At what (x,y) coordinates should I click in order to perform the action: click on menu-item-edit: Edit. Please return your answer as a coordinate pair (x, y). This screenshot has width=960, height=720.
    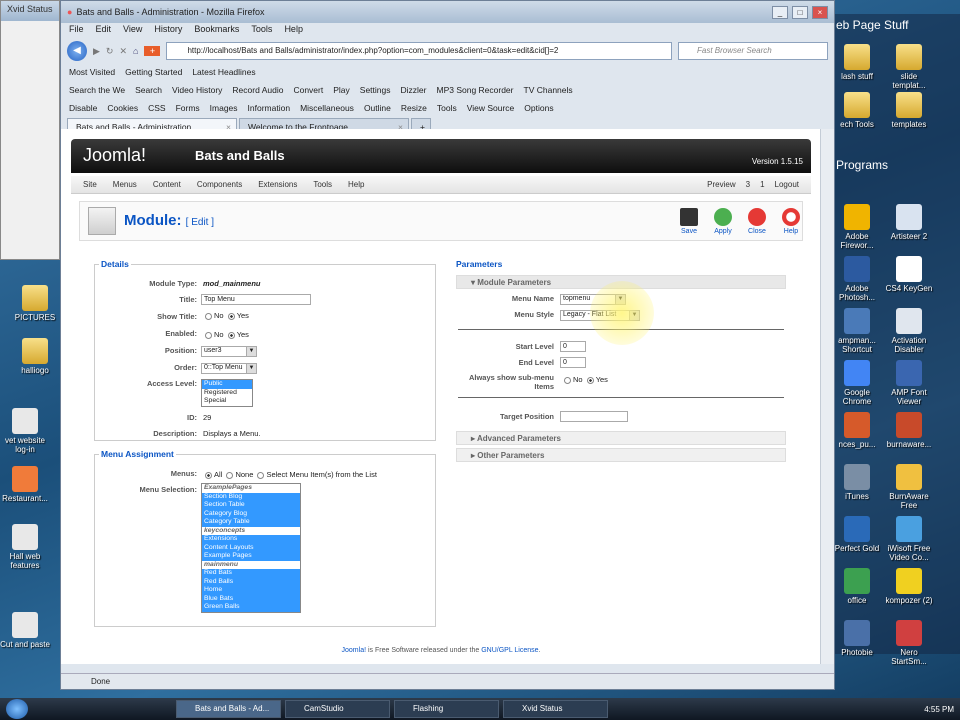
    Looking at the image, I should click on (104, 31).